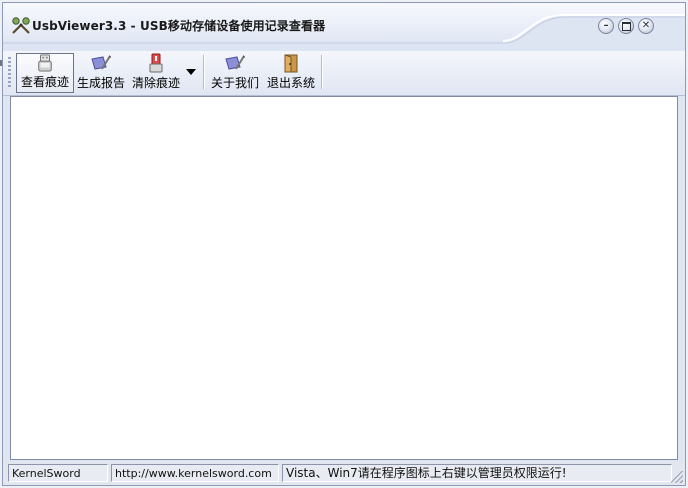  Describe the element at coordinates (21, 25) in the screenshot. I see `app-logo-icon` at that location.